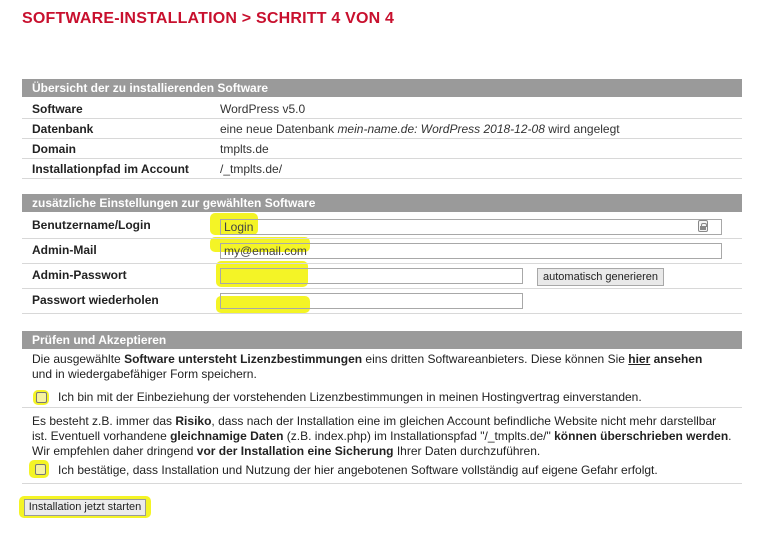 This screenshot has height=536, width=758. What do you see at coordinates (251, 169) in the screenshot?
I see `row-value: /_tmplts.de/` at bounding box center [251, 169].